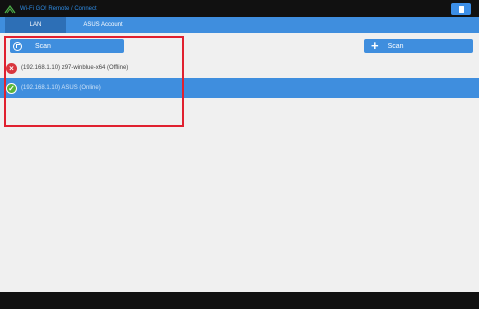 The height and width of the screenshot is (309, 479). Describe the element at coordinates (58, 8) in the screenshot. I see `window-title: Wi-Fi GO! Remote / Connect` at that location.